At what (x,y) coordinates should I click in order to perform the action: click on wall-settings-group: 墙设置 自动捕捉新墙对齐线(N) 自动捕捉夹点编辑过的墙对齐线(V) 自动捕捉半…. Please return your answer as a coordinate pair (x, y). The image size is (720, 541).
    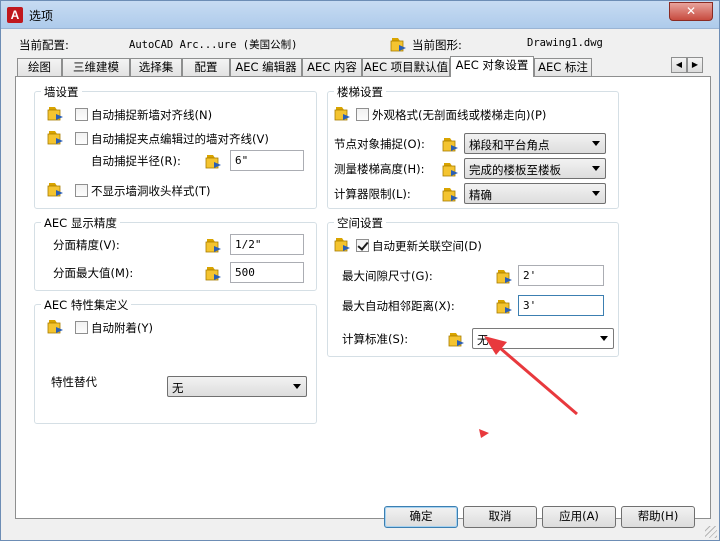
    Looking at the image, I should click on (175, 146).